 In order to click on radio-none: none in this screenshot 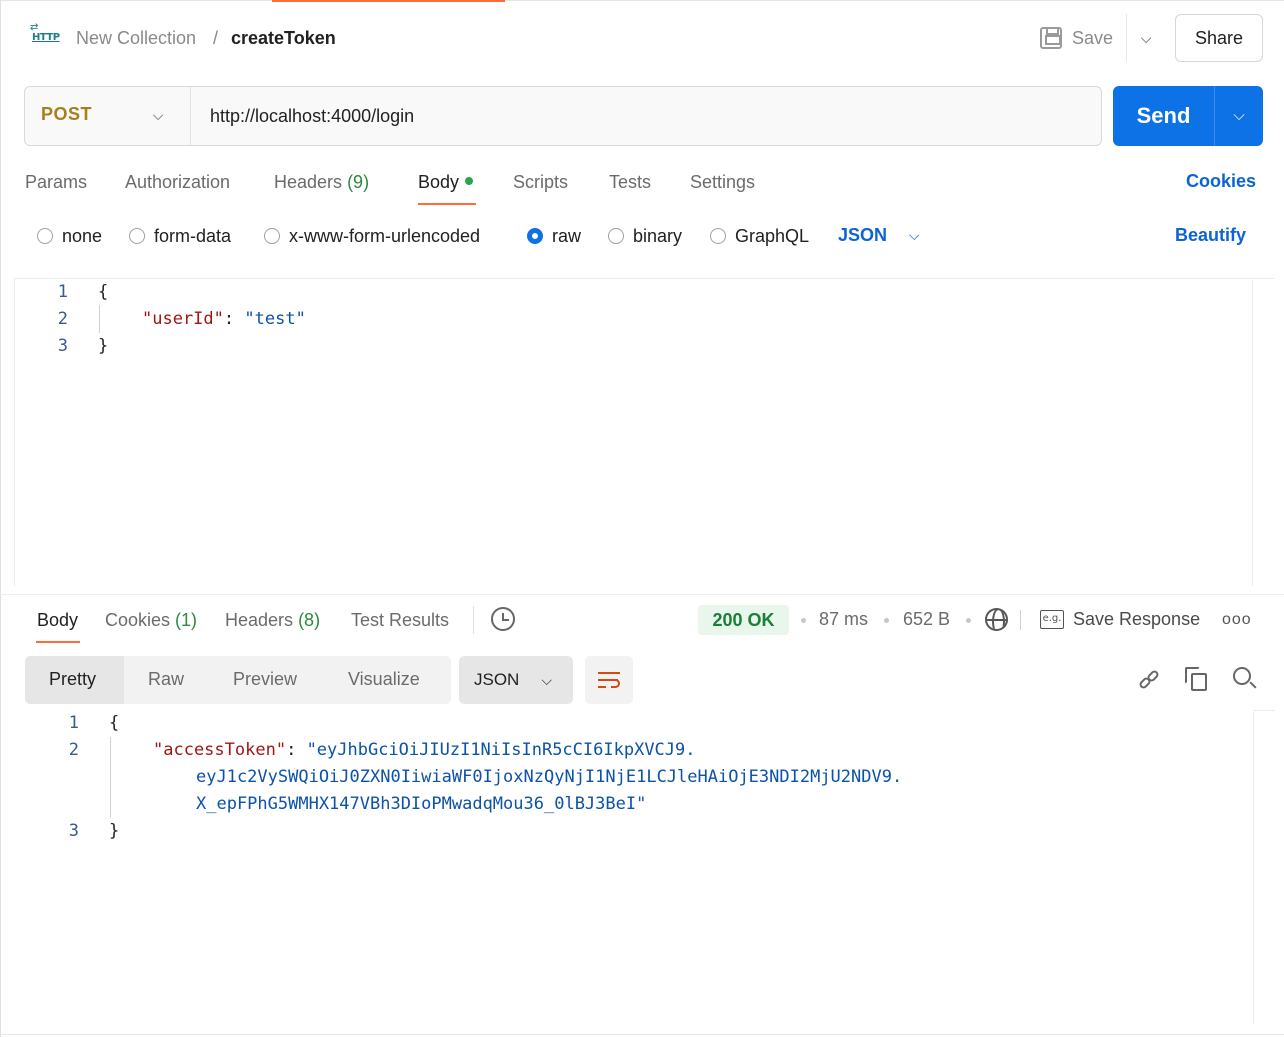, I will do `click(69, 236)`.